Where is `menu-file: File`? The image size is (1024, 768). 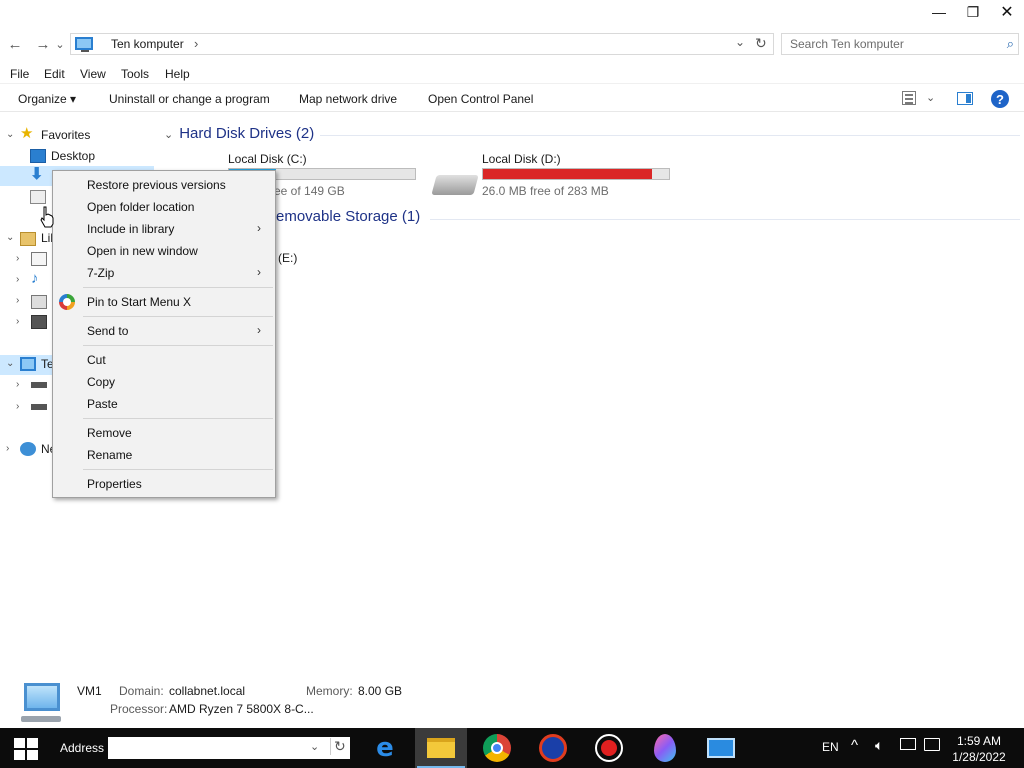 menu-file: File is located at coordinates (19, 74).